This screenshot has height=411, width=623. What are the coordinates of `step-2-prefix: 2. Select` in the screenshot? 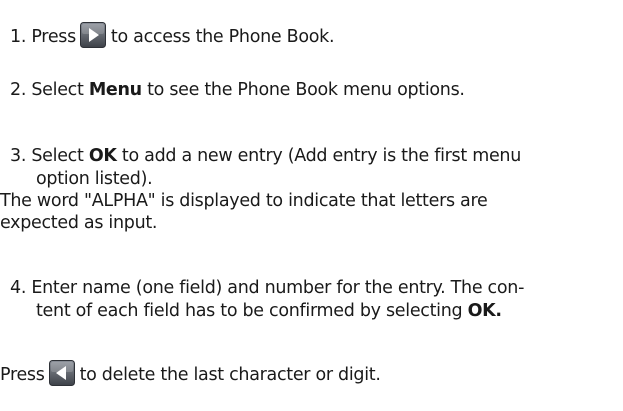 It's located at (49, 90).